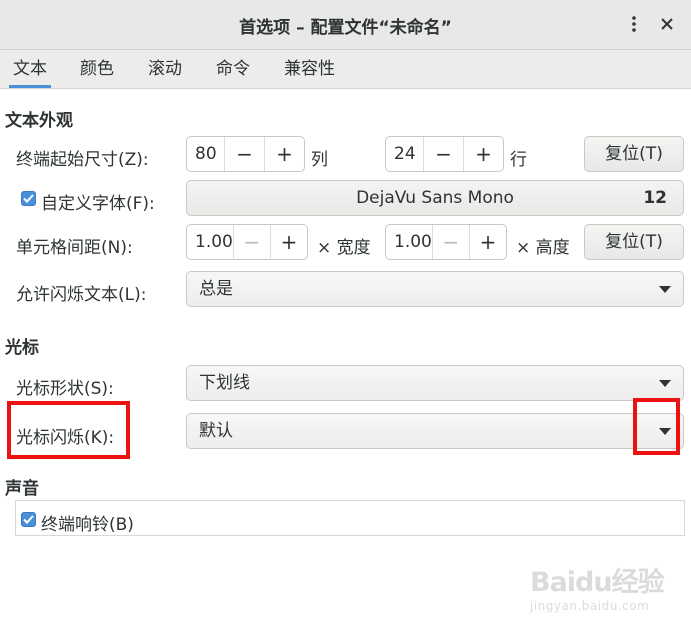 The image size is (691, 629). I want to click on reset-size-button: 复位(T), so click(634, 154).